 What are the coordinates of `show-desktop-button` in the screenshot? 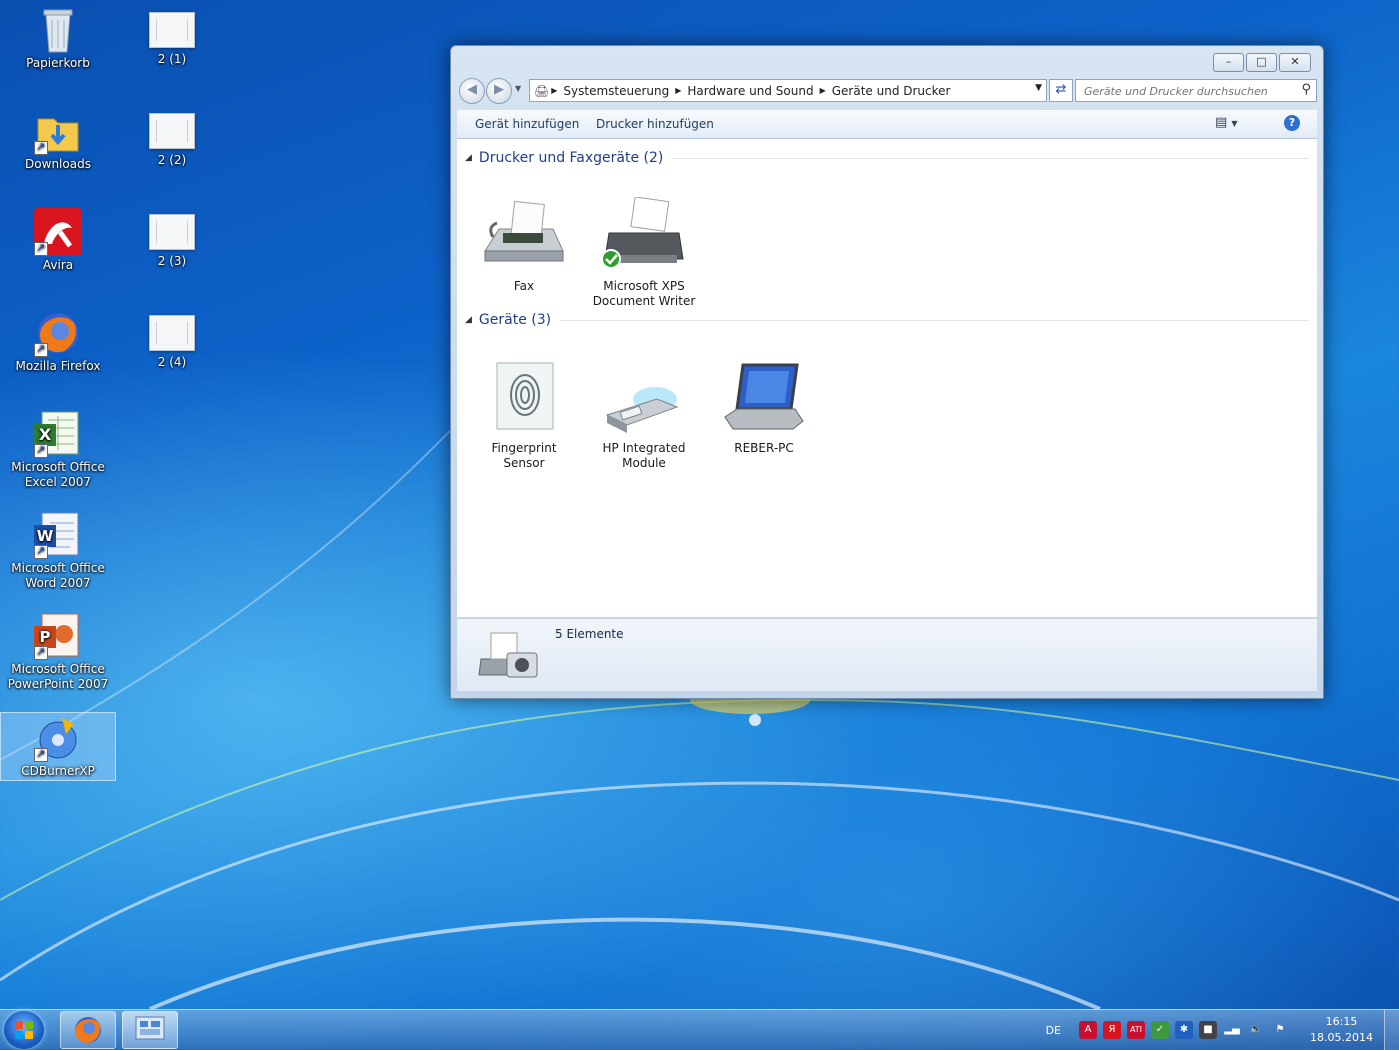 It's located at (1391, 1030).